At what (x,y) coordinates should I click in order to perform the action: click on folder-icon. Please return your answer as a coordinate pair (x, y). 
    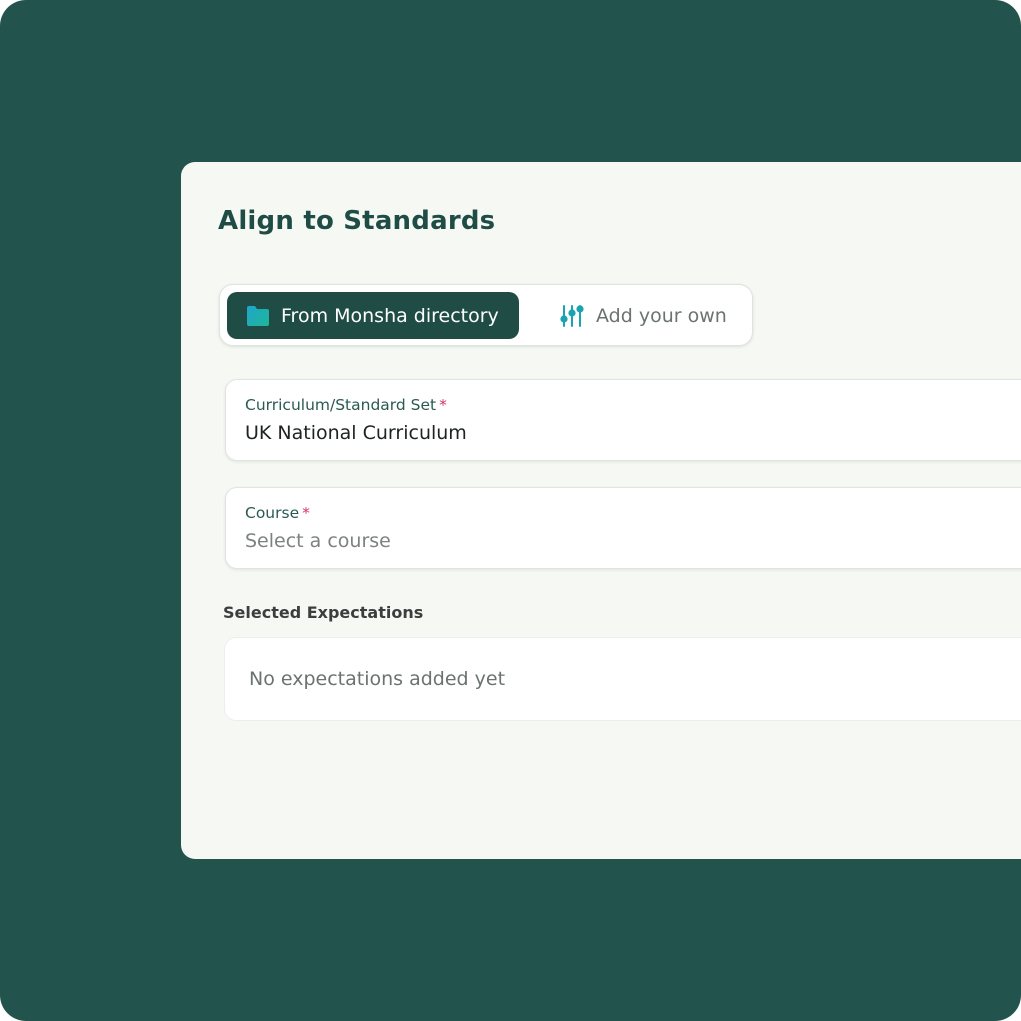
    Looking at the image, I should click on (258, 316).